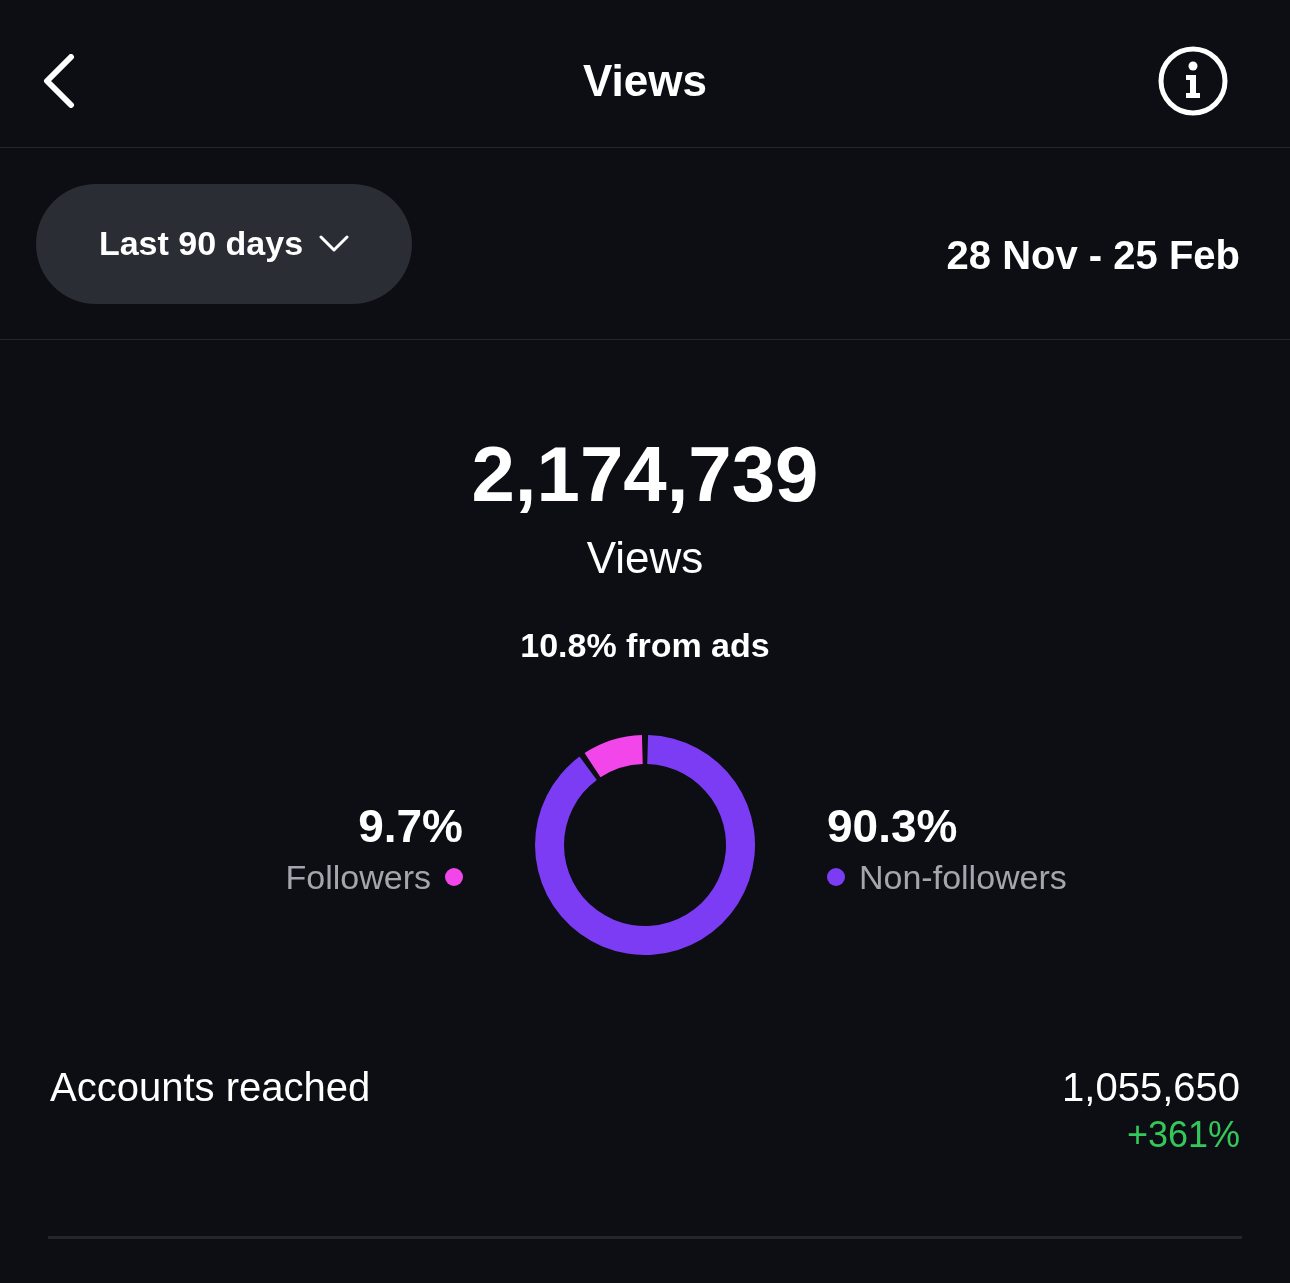 Image resolution: width=1290 pixels, height=1283 pixels. I want to click on chevron-down-icon, so click(334, 243).